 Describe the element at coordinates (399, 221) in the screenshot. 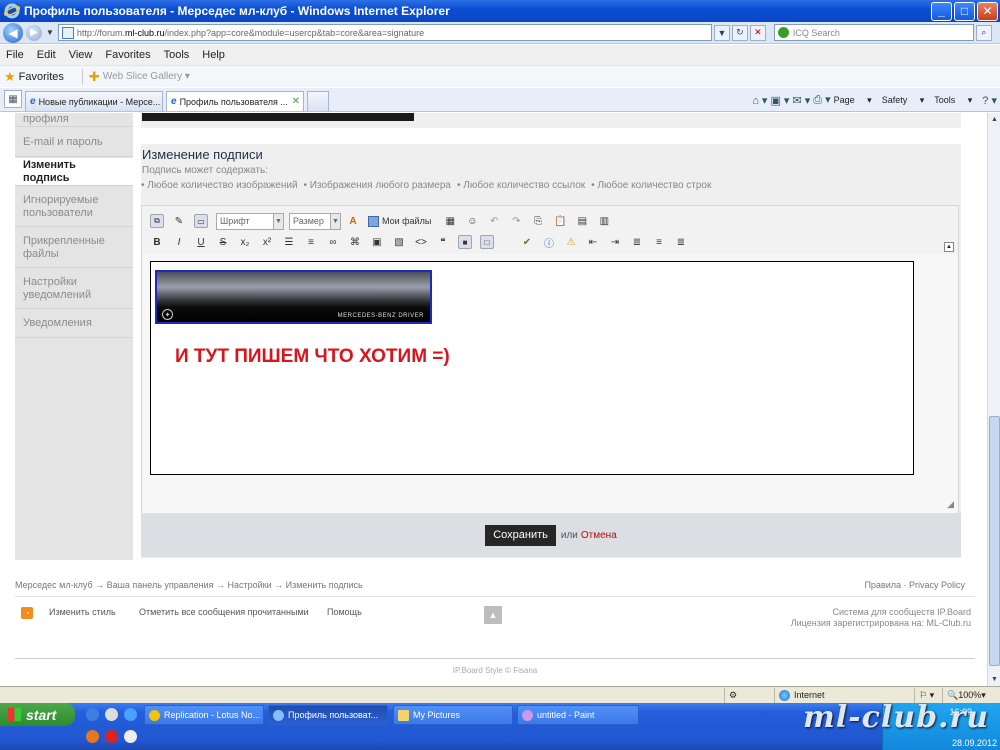

I see `my-files-button: Мои файлы` at that location.